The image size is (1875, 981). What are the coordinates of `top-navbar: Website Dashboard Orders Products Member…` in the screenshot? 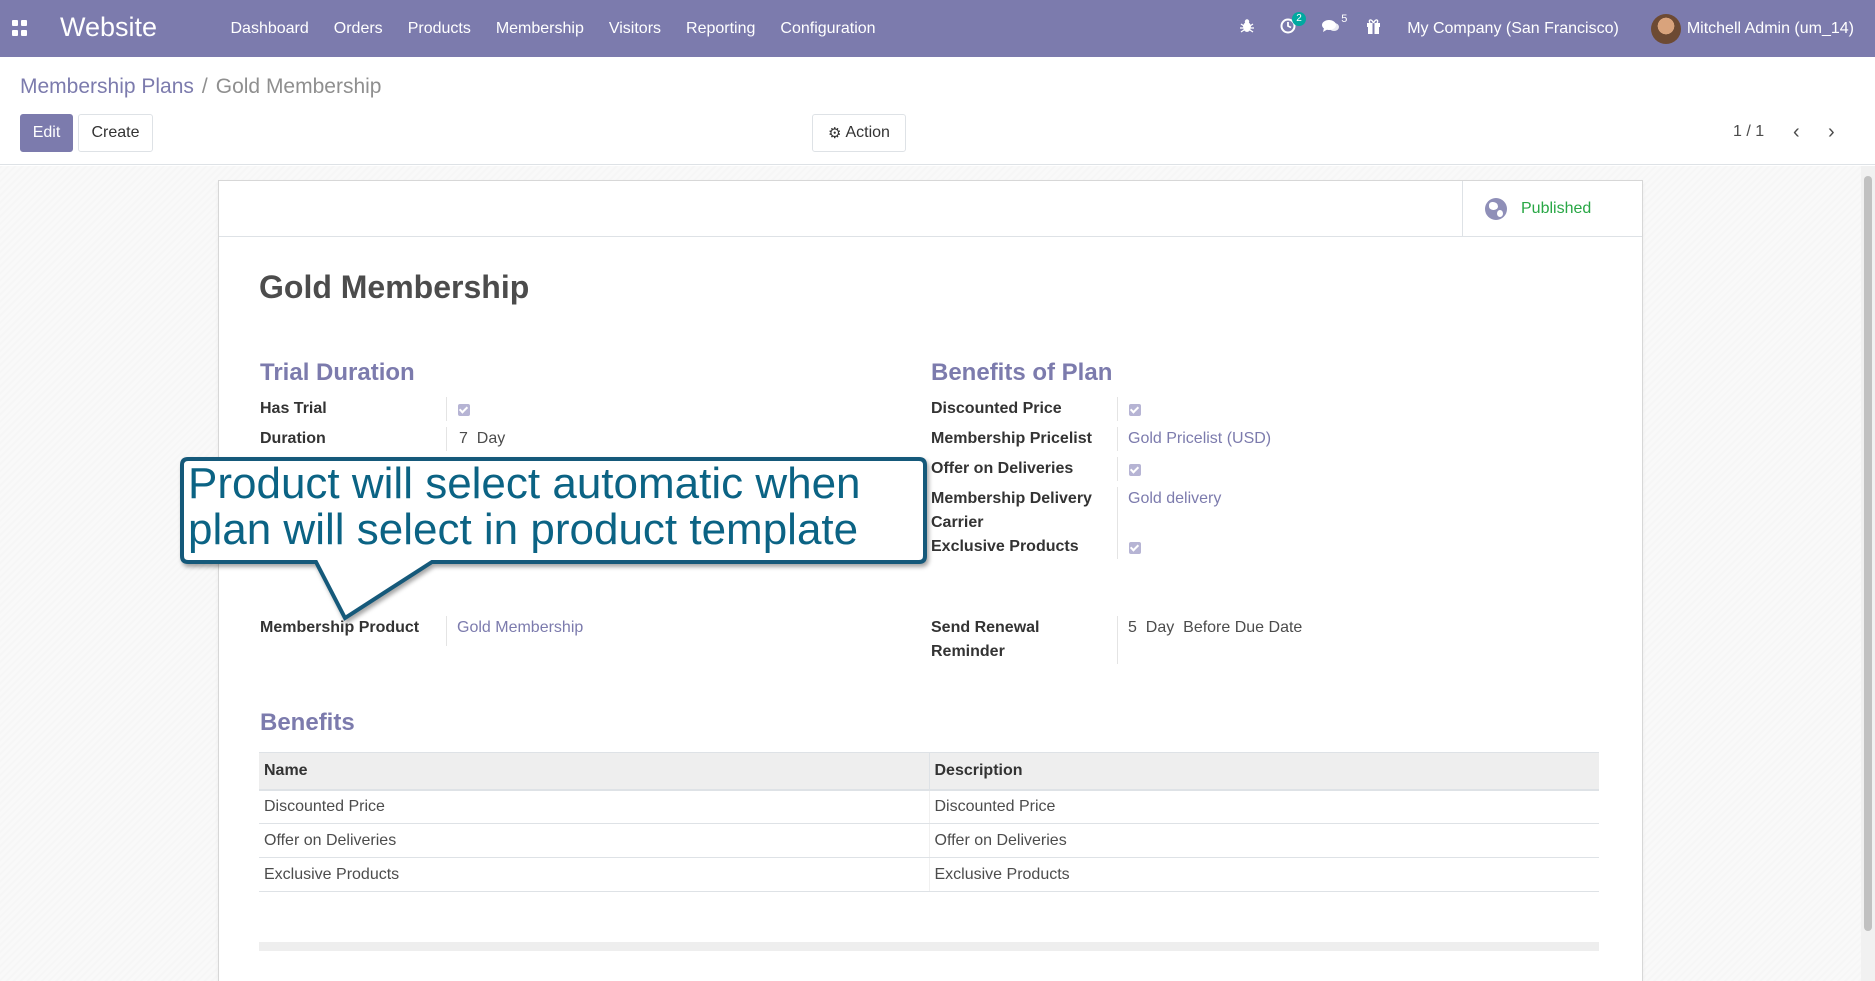 It's located at (937, 28).